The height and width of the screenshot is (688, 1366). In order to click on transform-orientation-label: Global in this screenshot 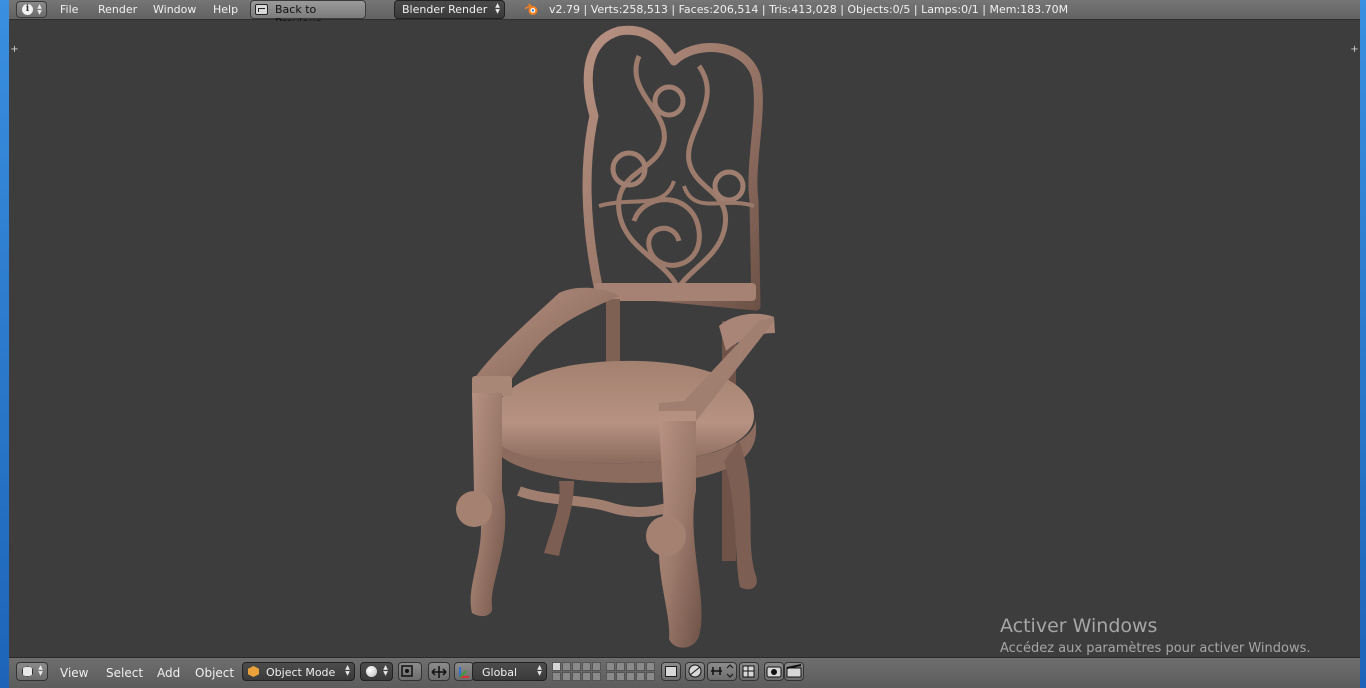, I will do `click(500, 672)`.